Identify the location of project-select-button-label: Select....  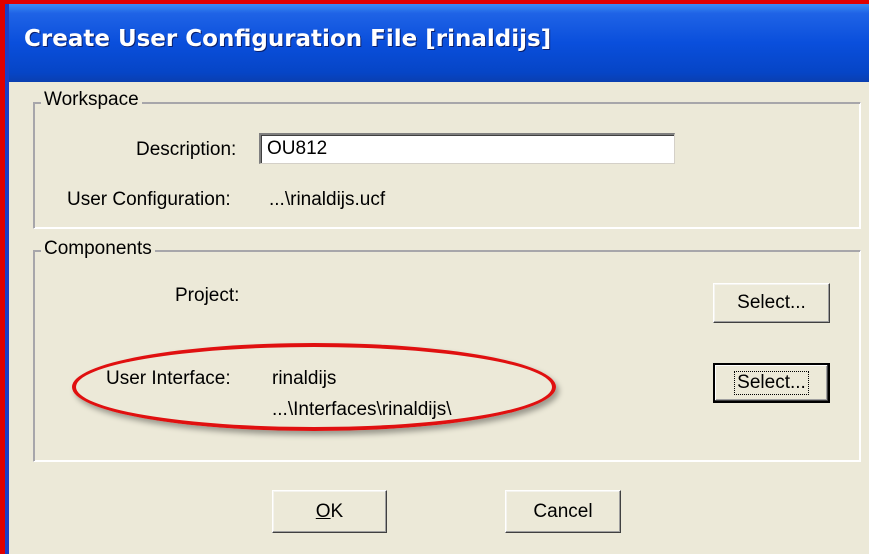
(771, 302).